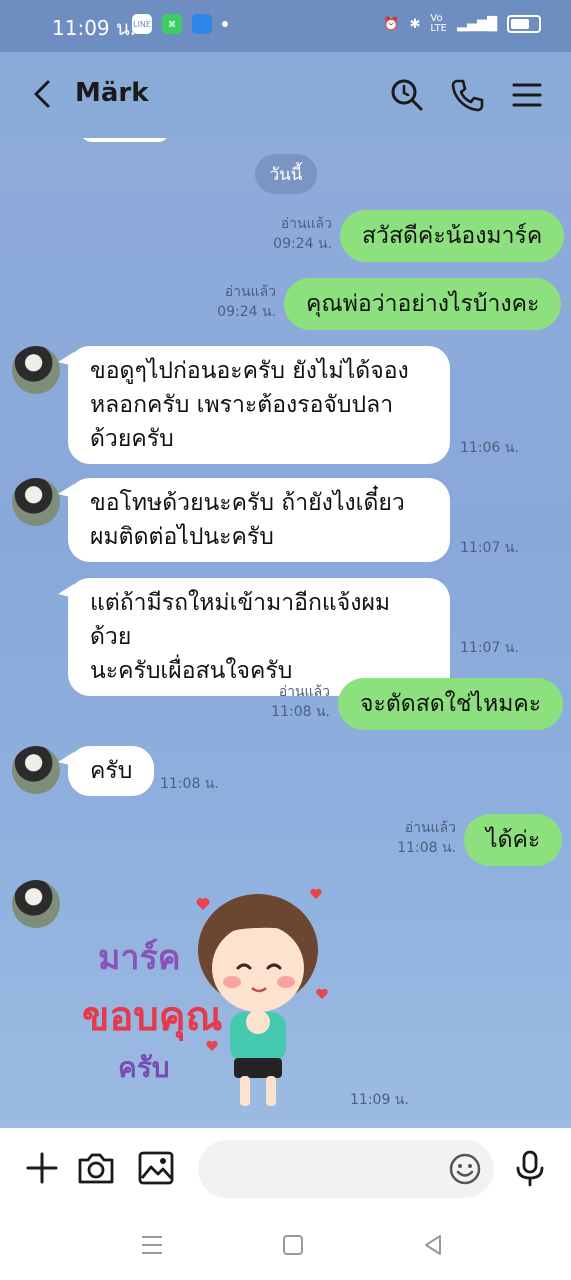 The image size is (571, 1280). What do you see at coordinates (467, 95) in the screenshot?
I see `call-icon` at bounding box center [467, 95].